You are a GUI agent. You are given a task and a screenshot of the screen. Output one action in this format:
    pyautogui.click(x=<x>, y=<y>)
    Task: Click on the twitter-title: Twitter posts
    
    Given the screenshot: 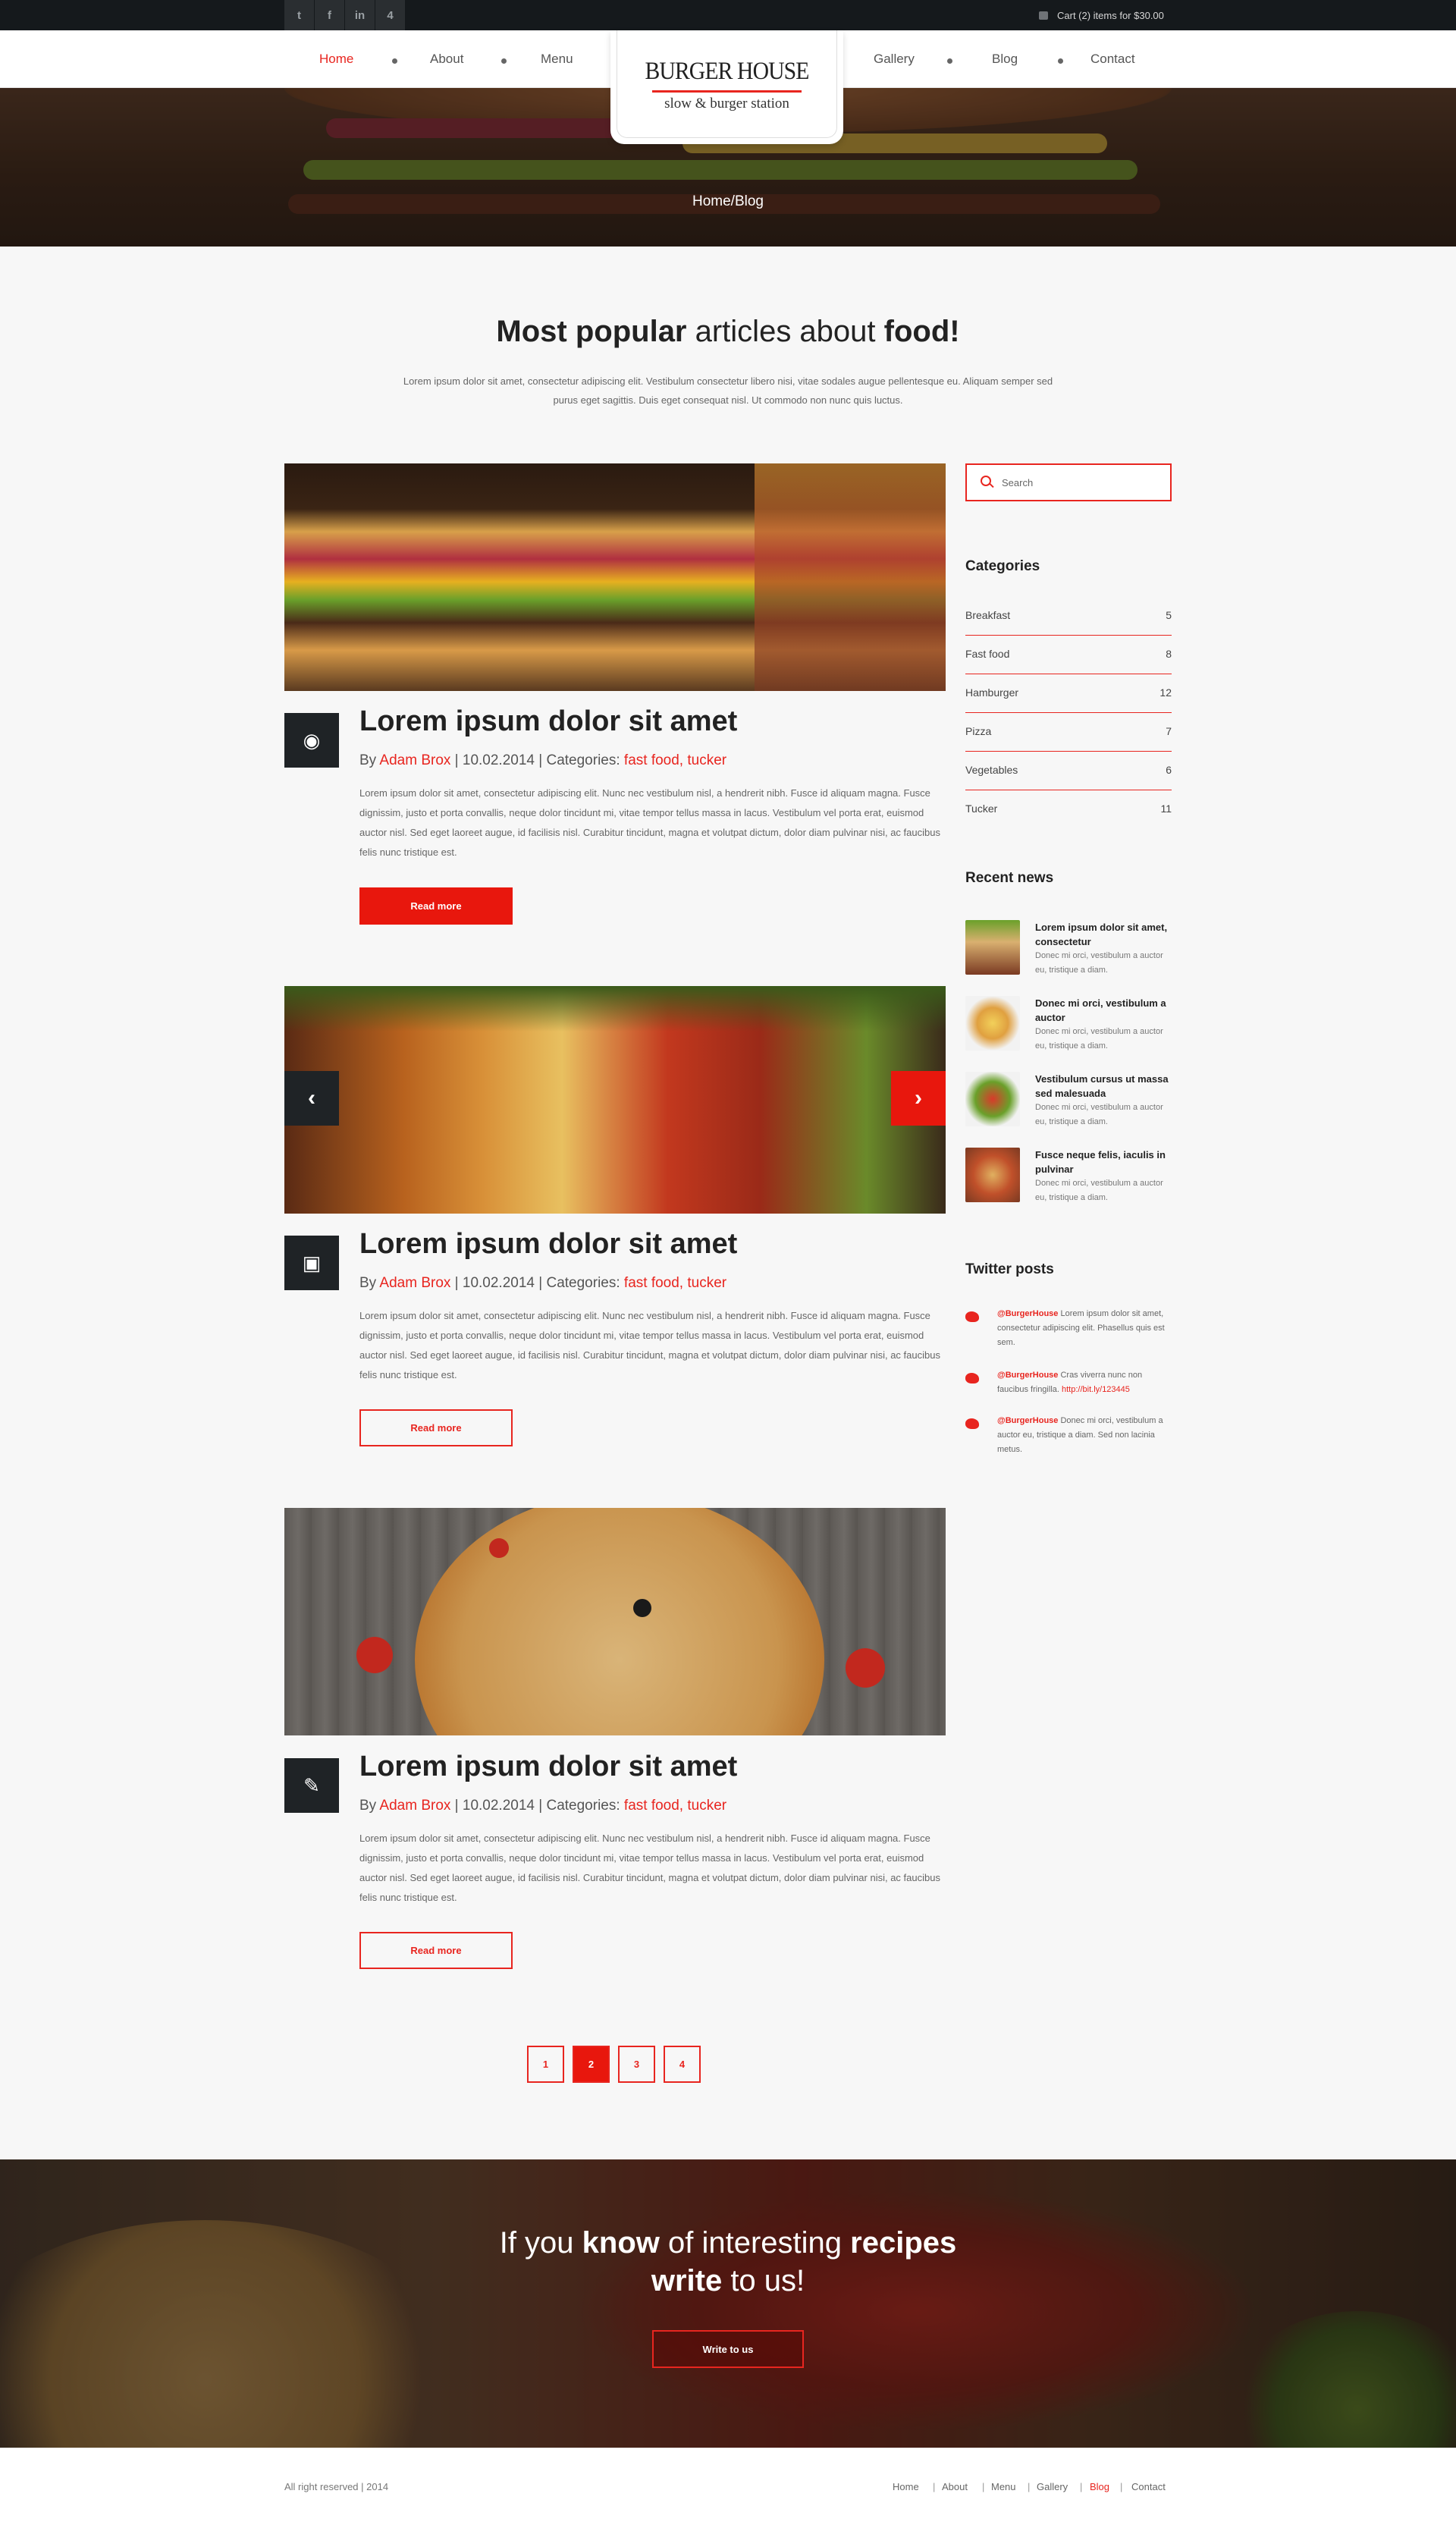 What is the action you would take?
    pyautogui.click(x=1009, y=1269)
    